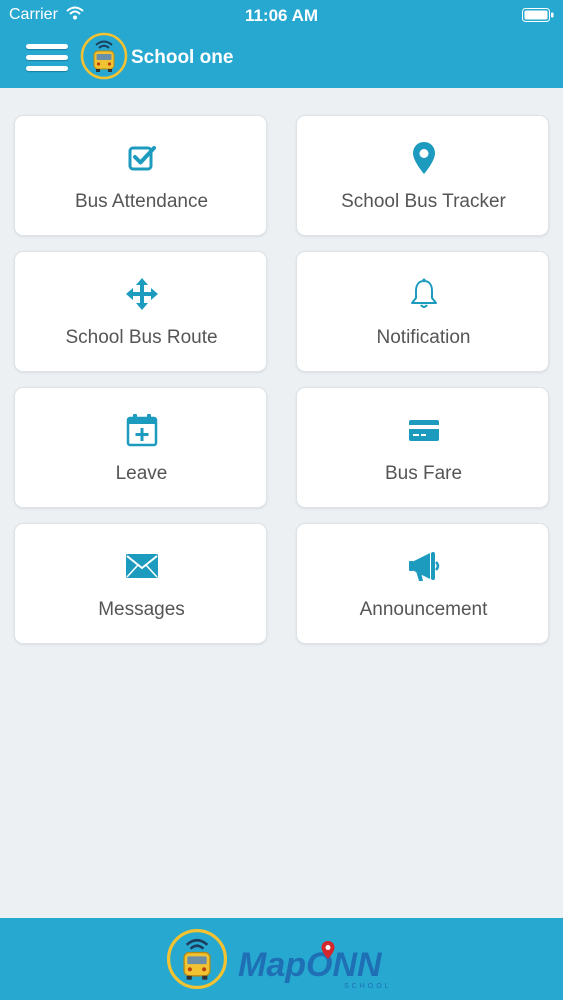 Image resolution: width=563 pixels, height=1000 pixels. What do you see at coordinates (423, 293) in the screenshot?
I see `bell-icon` at bounding box center [423, 293].